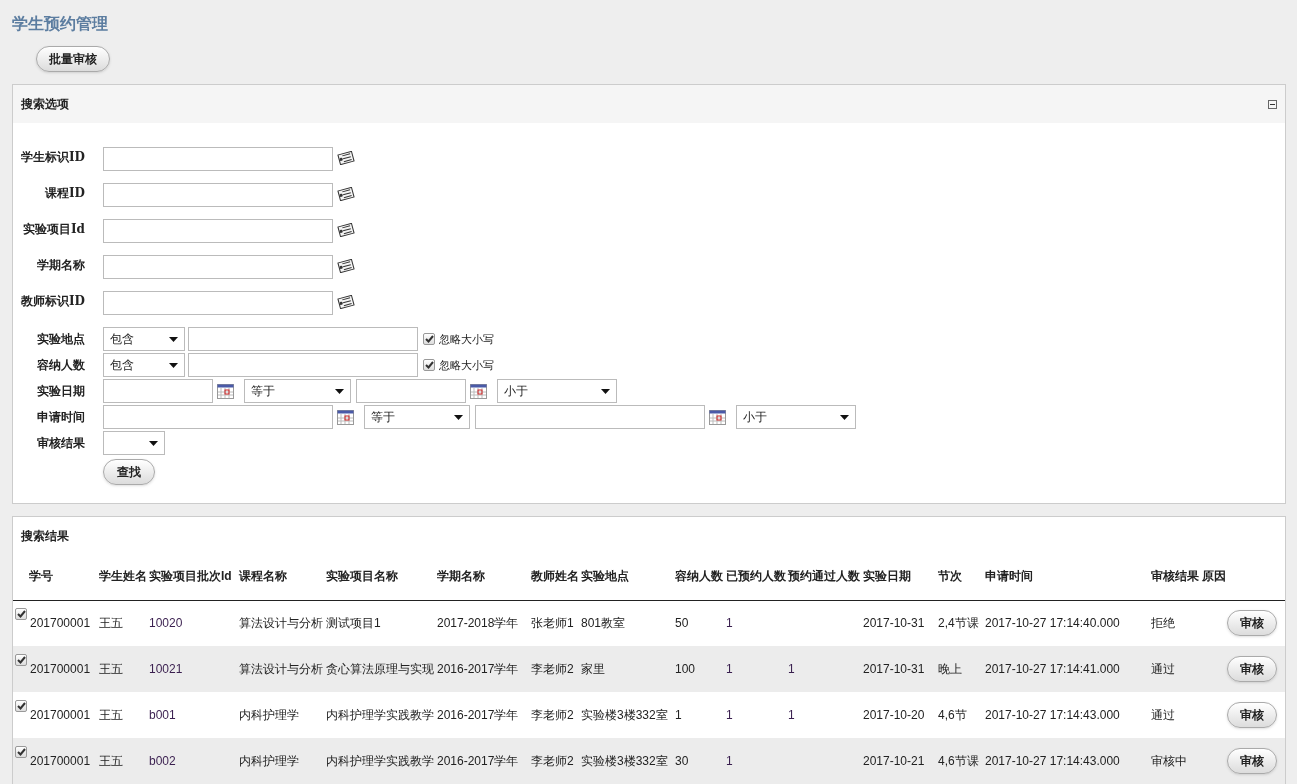 The image size is (1297, 784). Describe the element at coordinates (129, 472) in the screenshot. I see `search-button: 查找` at that location.